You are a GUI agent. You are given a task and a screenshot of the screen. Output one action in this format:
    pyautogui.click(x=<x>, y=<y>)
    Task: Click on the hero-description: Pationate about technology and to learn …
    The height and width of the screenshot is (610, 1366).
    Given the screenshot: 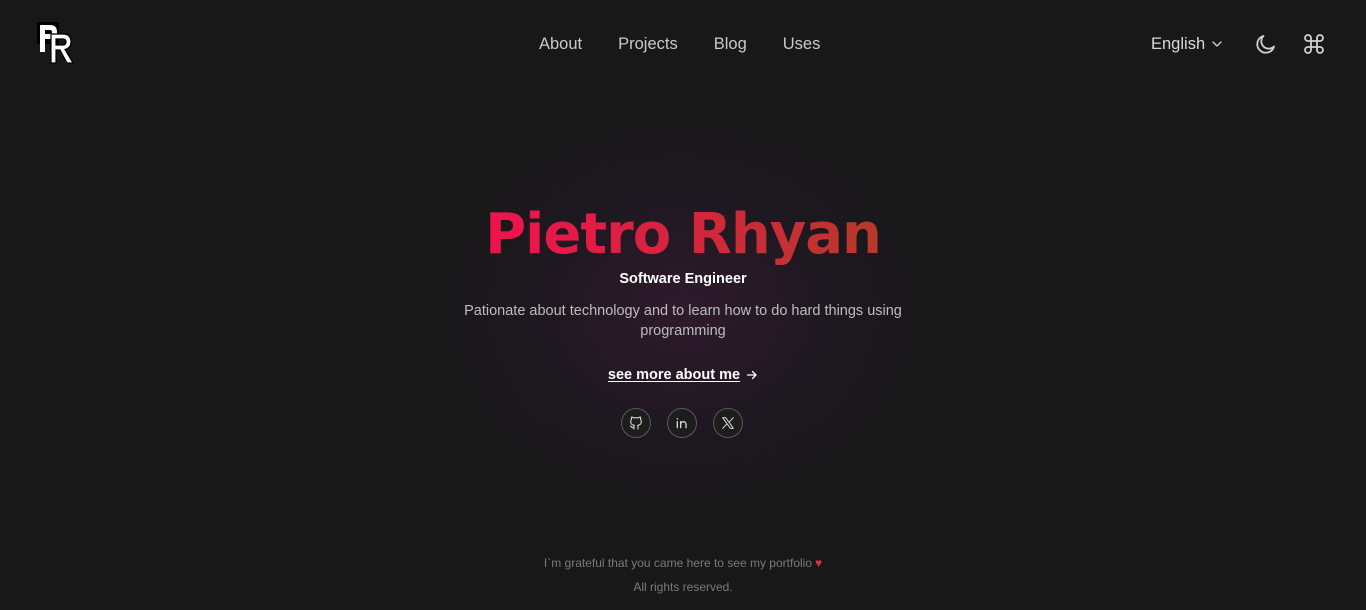 What is the action you would take?
    pyautogui.click(x=683, y=321)
    